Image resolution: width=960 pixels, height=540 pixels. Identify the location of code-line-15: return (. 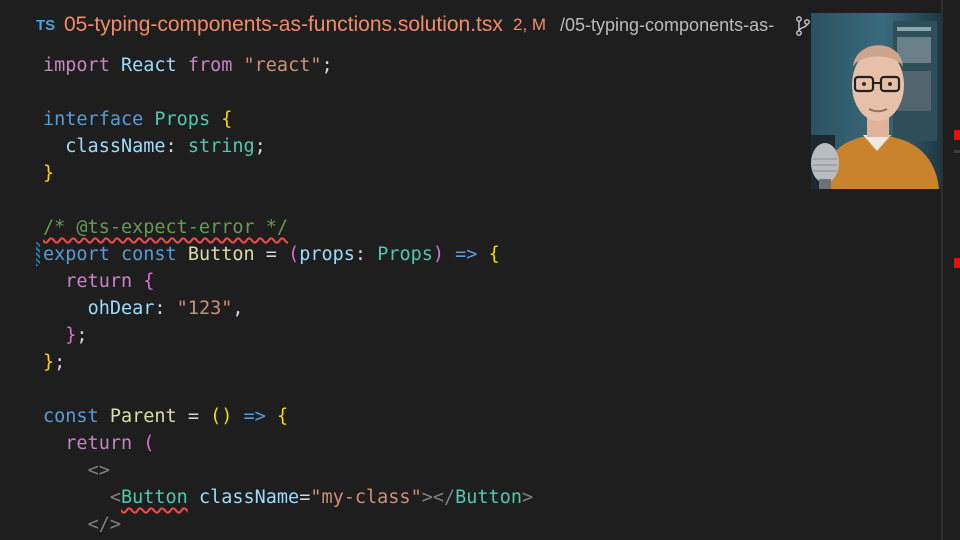
(110, 443).